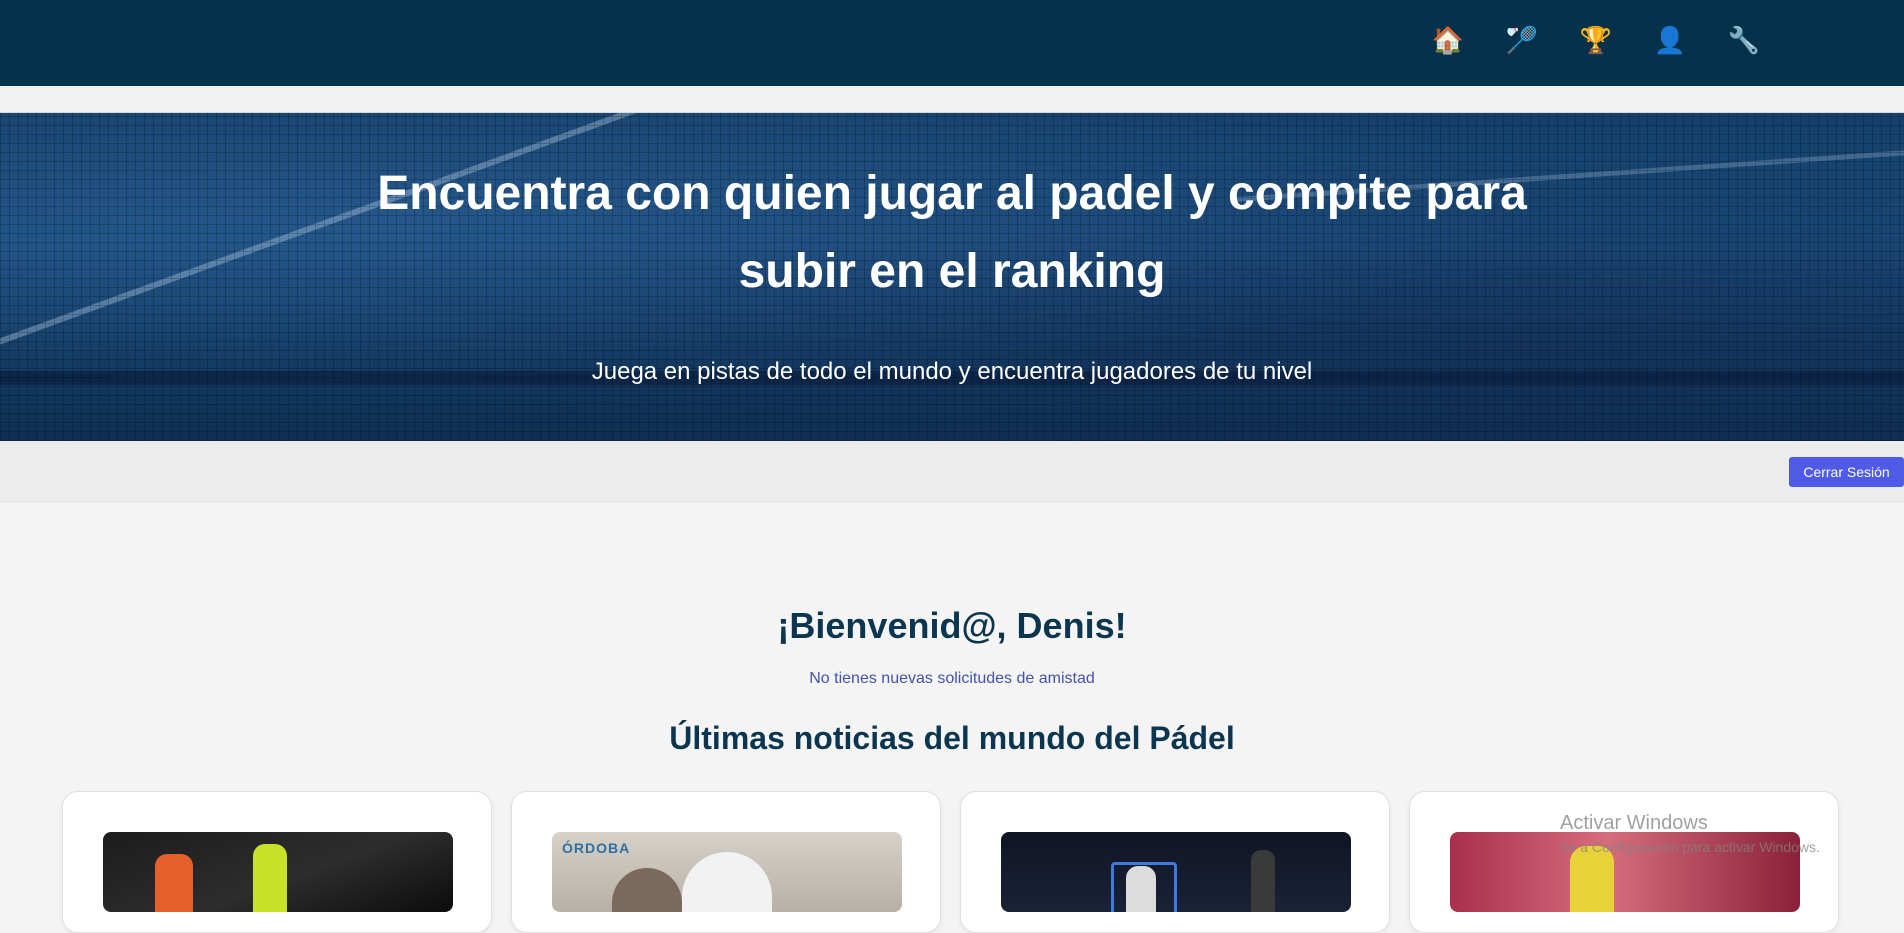 Image resolution: width=1904 pixels, height=933 pixels. Describe the element at coordinates (1846, 472) in the screenshot. I see `logout-button: Cerrar Sesión` at that location.